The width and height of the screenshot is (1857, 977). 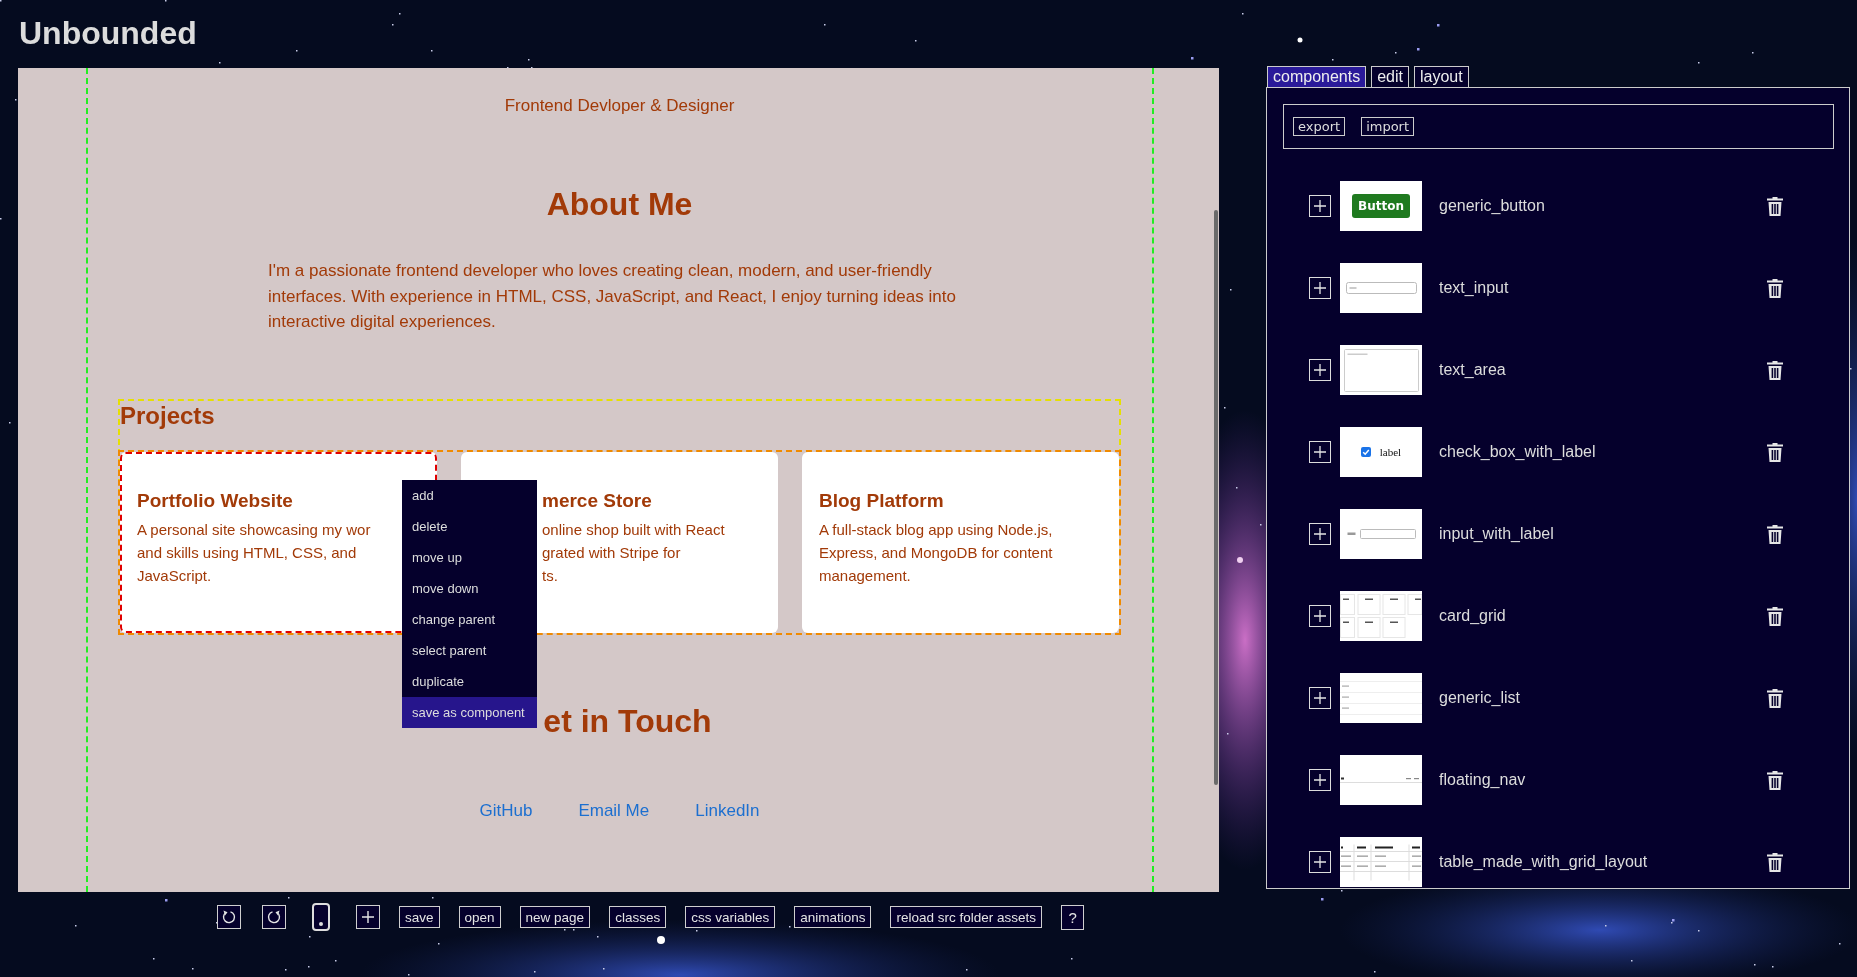 What do you see at coordinates (1483, 780) in the screenshot?
I see `component-name: floating_nav` at bounding box center [1483, 780].